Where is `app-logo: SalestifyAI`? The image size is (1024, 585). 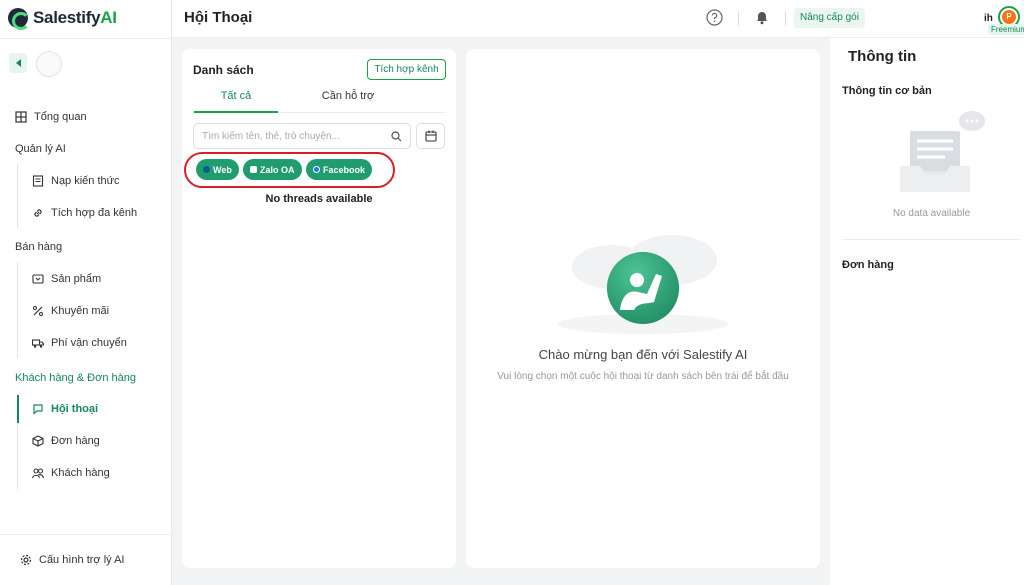 app-logo: SalestifyAI is located at coordinates (62, 18).